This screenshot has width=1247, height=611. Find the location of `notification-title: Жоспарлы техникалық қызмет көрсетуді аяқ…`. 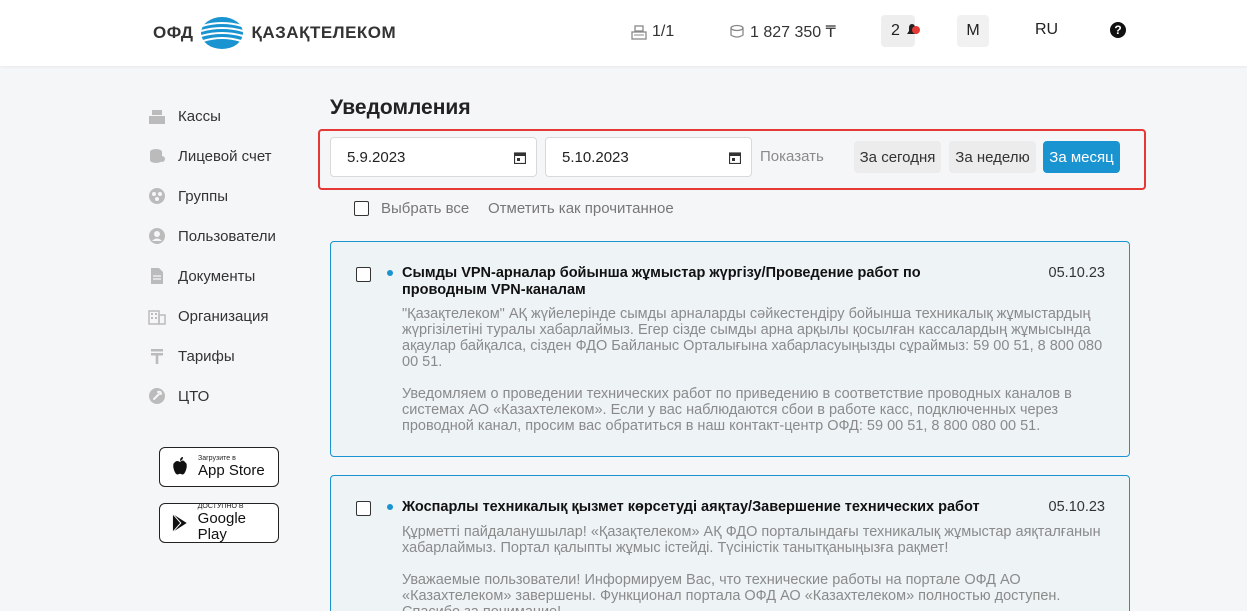

notification-title: Жоспарлы техникалық қызмет көрсетуді аяқ… is located at coordinates (691, 507).